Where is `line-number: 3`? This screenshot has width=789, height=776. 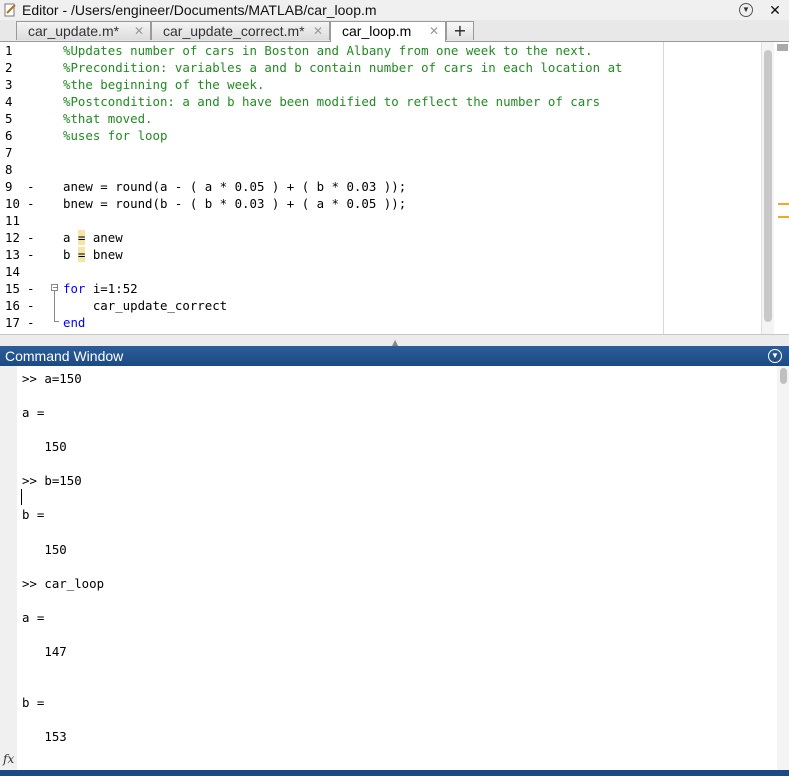
line-number: 3 is located at coordinates (9, 84).